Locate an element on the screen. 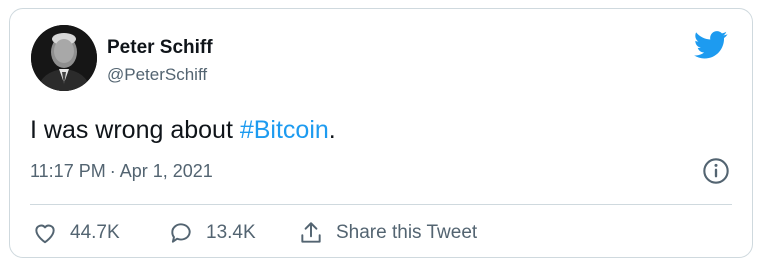 This screenshot has height=266, width=764. divider is located at coordinates (381, 204).